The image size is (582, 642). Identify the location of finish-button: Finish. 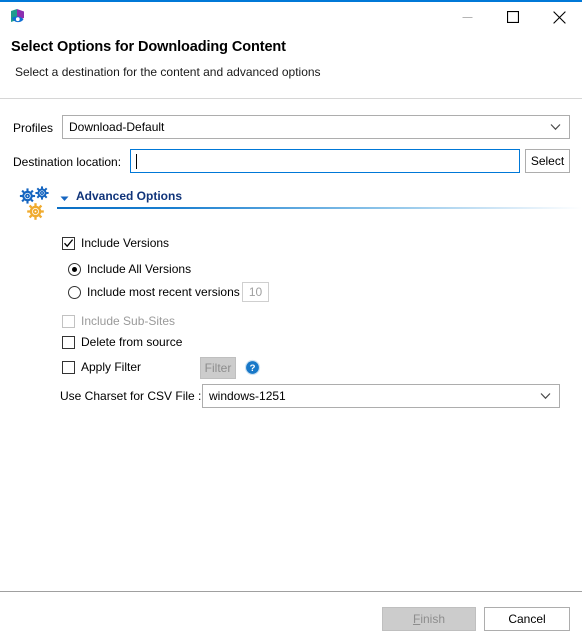
(429, 619).